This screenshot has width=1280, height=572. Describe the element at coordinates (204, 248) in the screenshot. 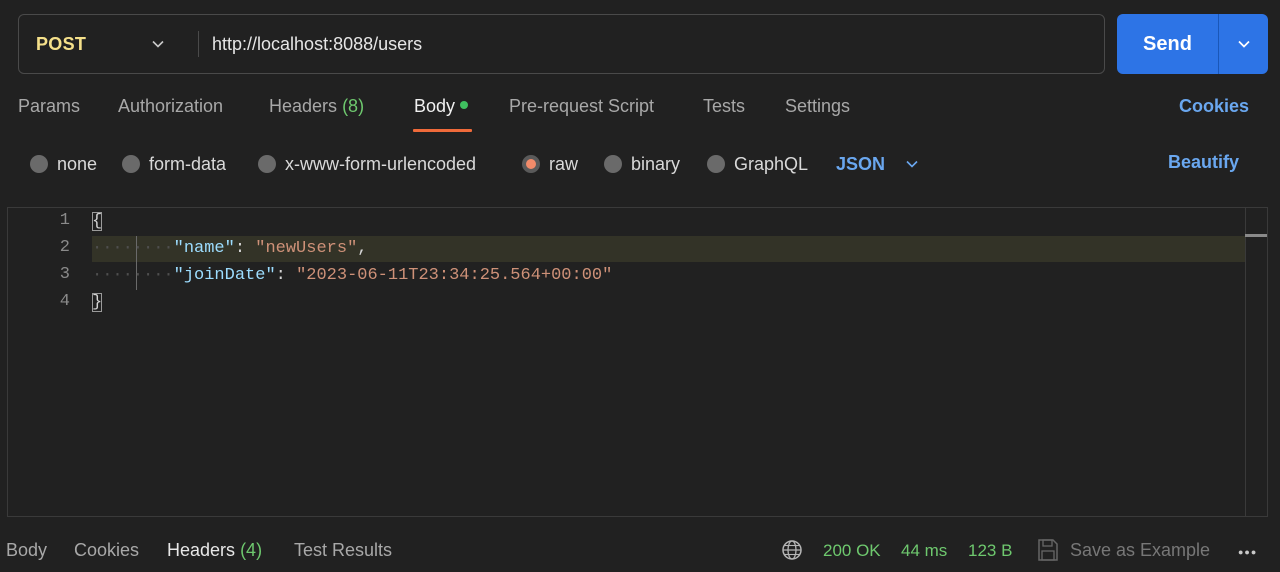

I see `json-key: "name"` at that location.